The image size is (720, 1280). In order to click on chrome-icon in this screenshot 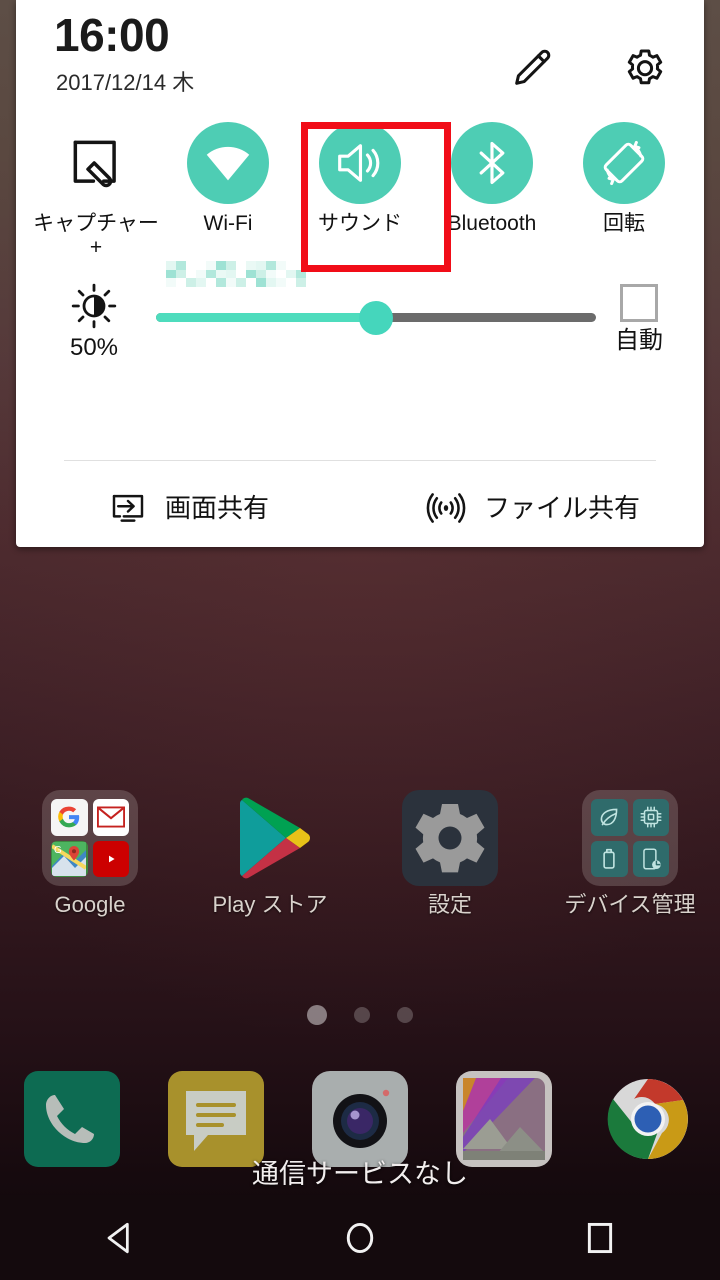, I will do `click(647, 1119)`.